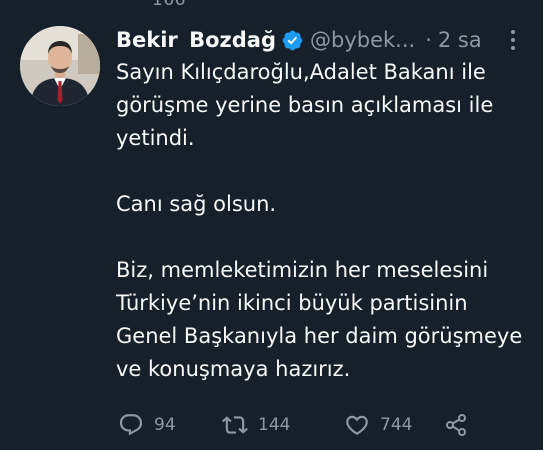  Describe the element at coordinates (131, 425) in the screenshot. I see `reply-icon` at that location.